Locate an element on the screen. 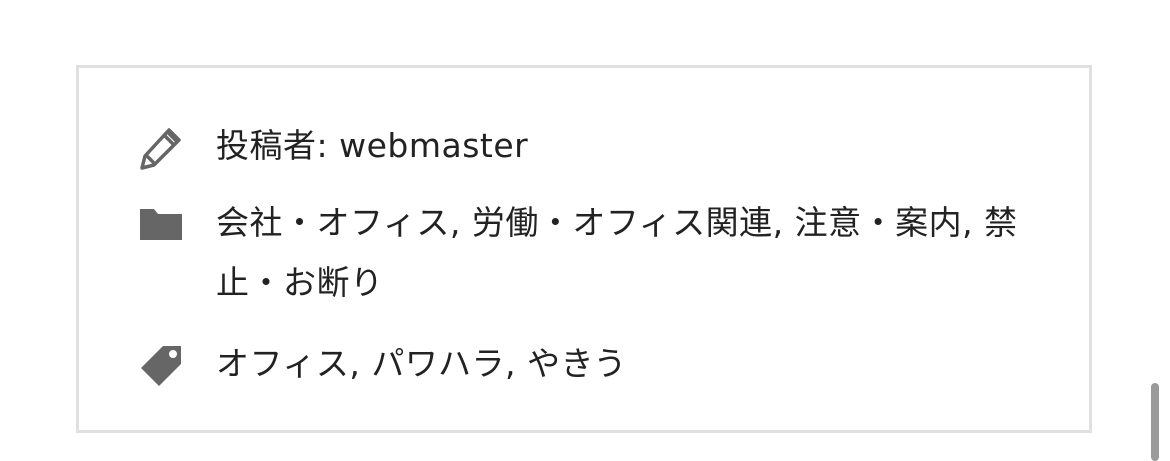 This screenshot has width=1170, height=461. tag-link: オフィス is located at coordinates (282, 363).